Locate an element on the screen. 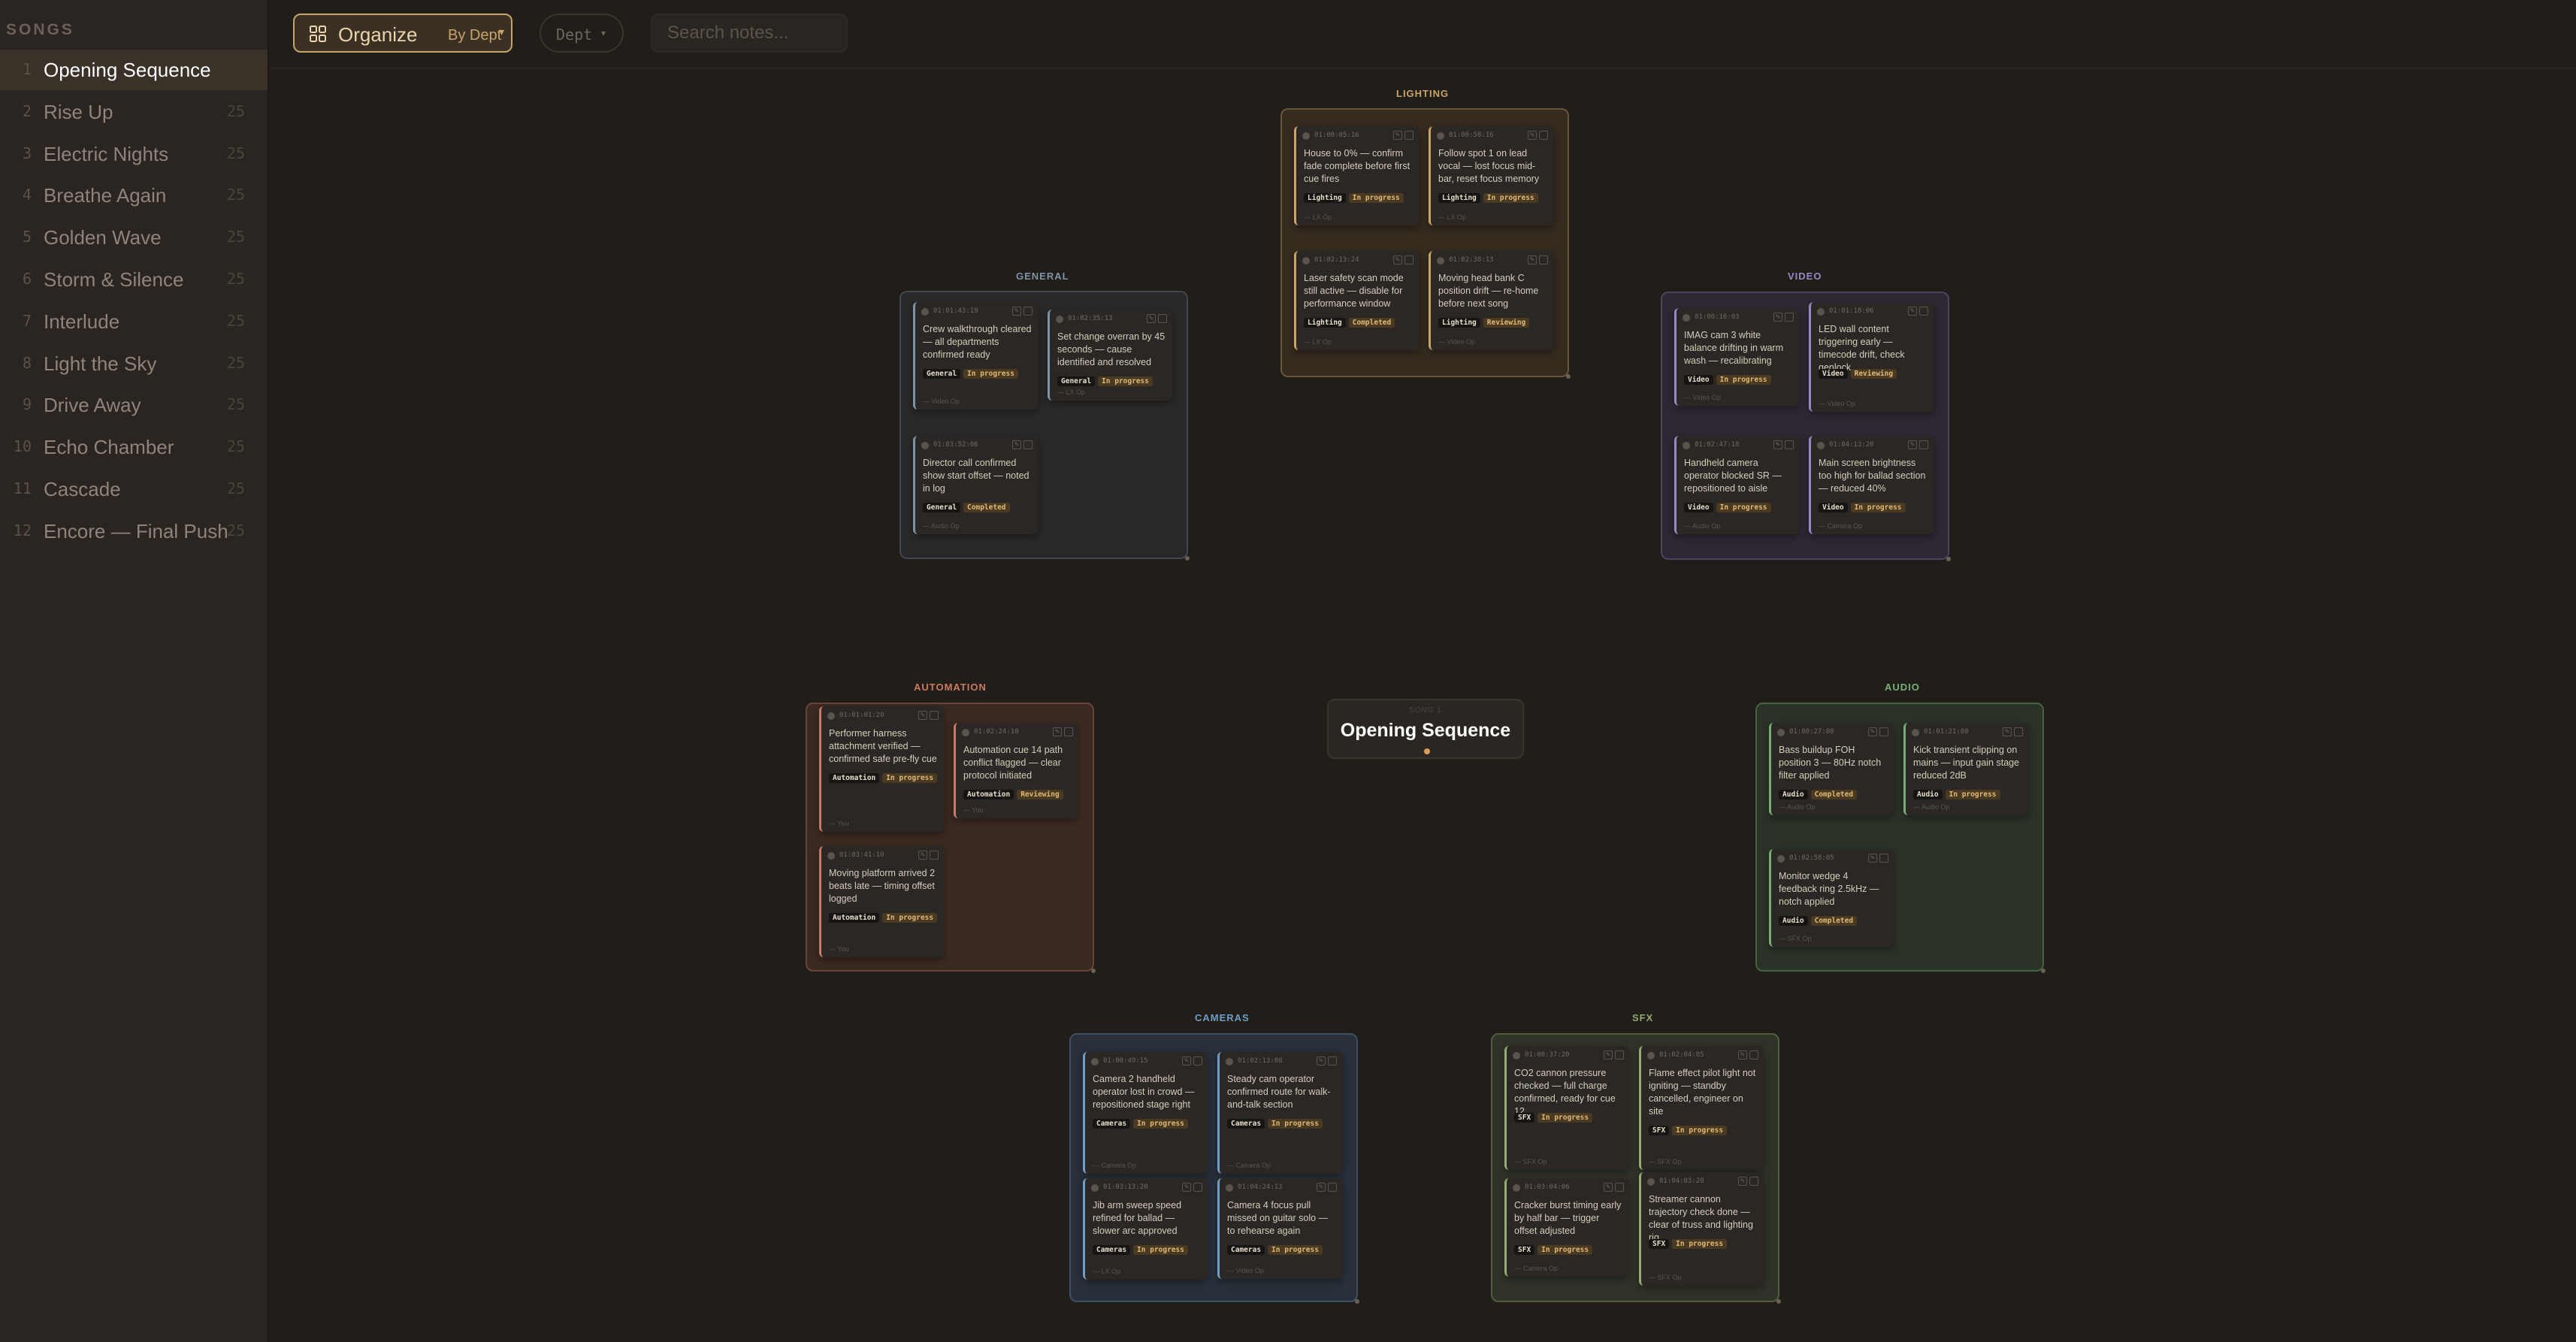 Image resolution: width=2576 pixels, height=1342 pixels. sidebar-song-item: 1 Opening Sequence is located at coordinates (134, 70).